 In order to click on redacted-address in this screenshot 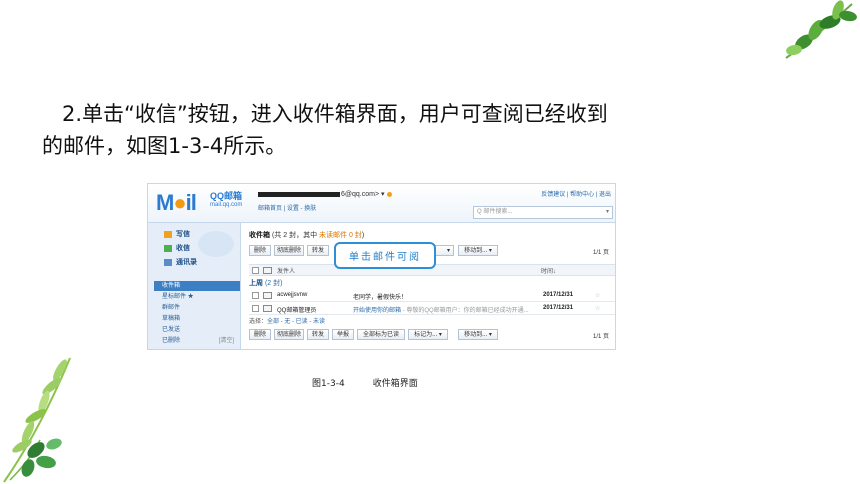, I will do `click(299, 194)`.